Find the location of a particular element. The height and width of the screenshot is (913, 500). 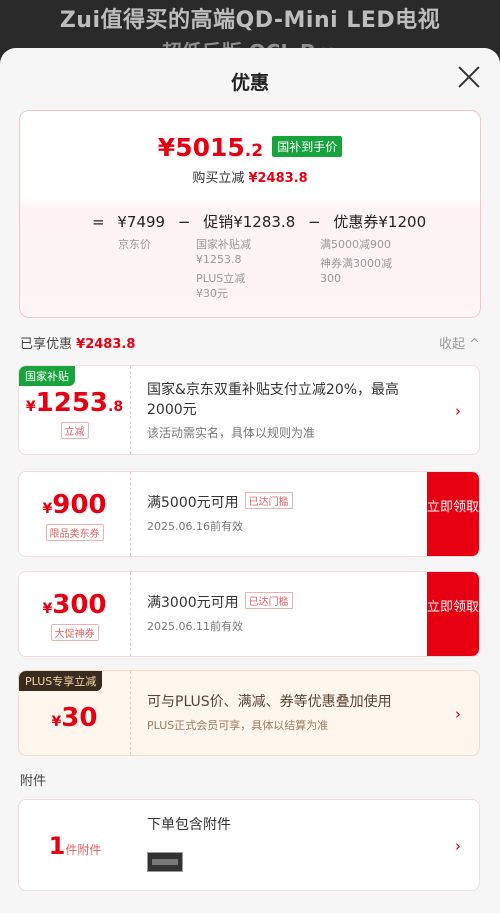

background-product-title: Zui值得买的高端QD-Mini LED电视 is located at coordinates (250, 20).